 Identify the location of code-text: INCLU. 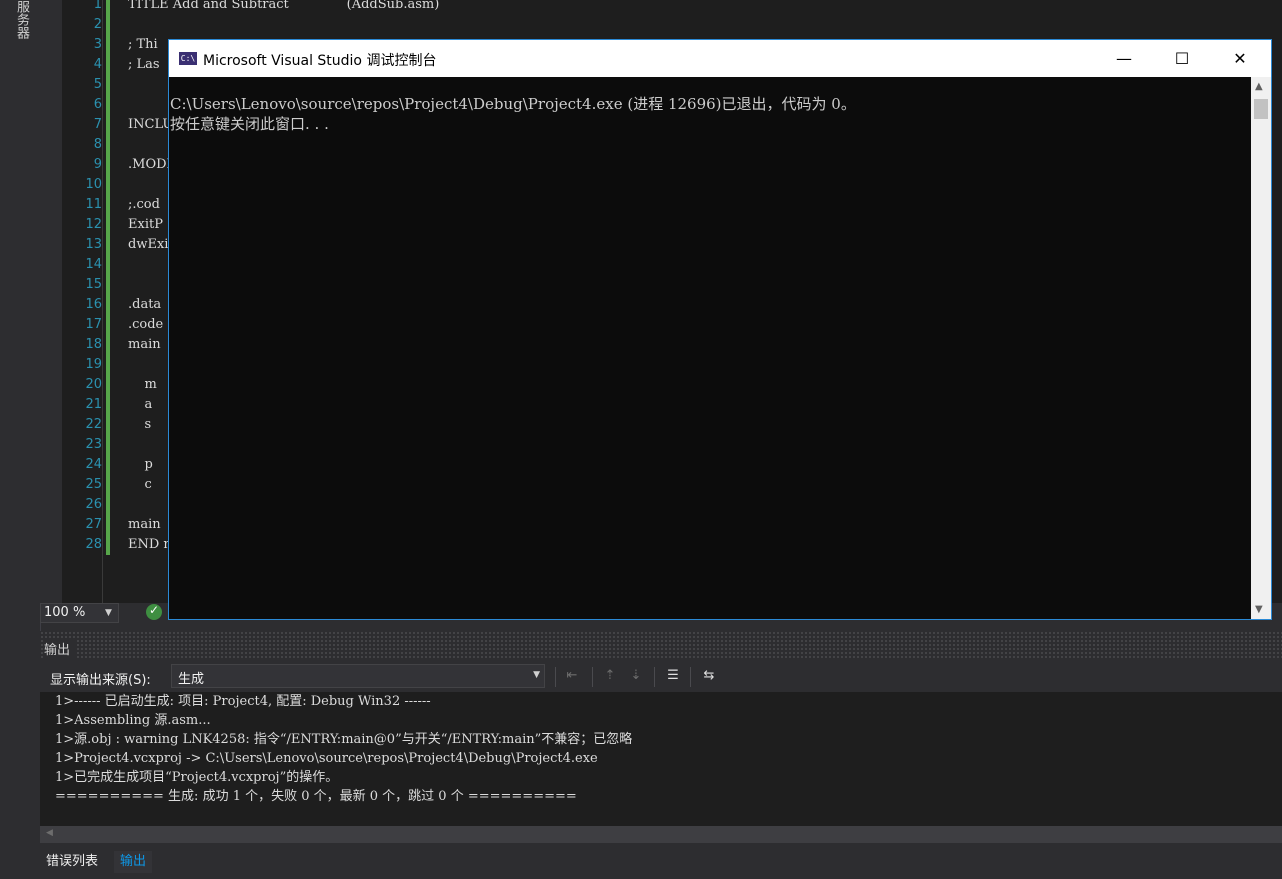
(151, 124).